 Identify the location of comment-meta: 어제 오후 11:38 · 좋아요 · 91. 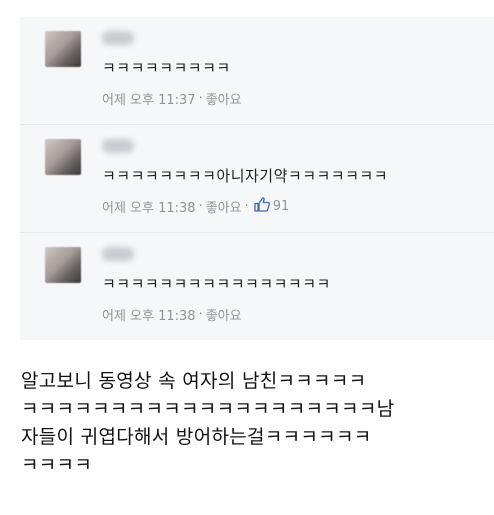
(195, 206).